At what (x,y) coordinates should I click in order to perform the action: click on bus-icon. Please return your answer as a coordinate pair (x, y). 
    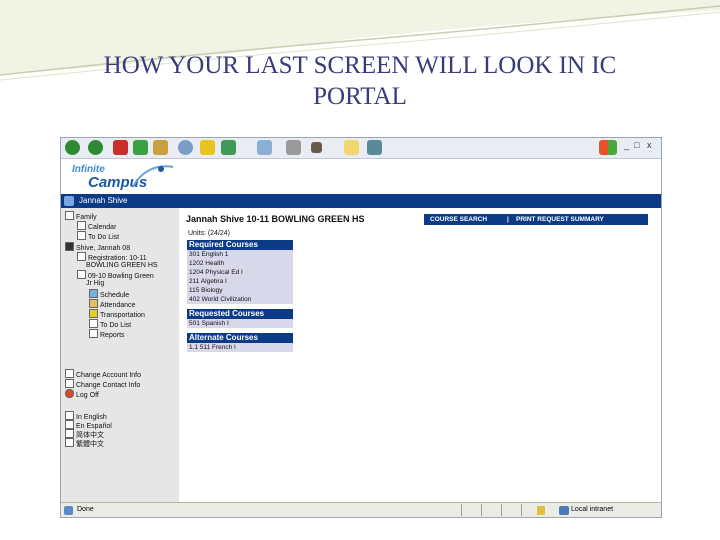
    Looking at the image, I should click on (93, 313).